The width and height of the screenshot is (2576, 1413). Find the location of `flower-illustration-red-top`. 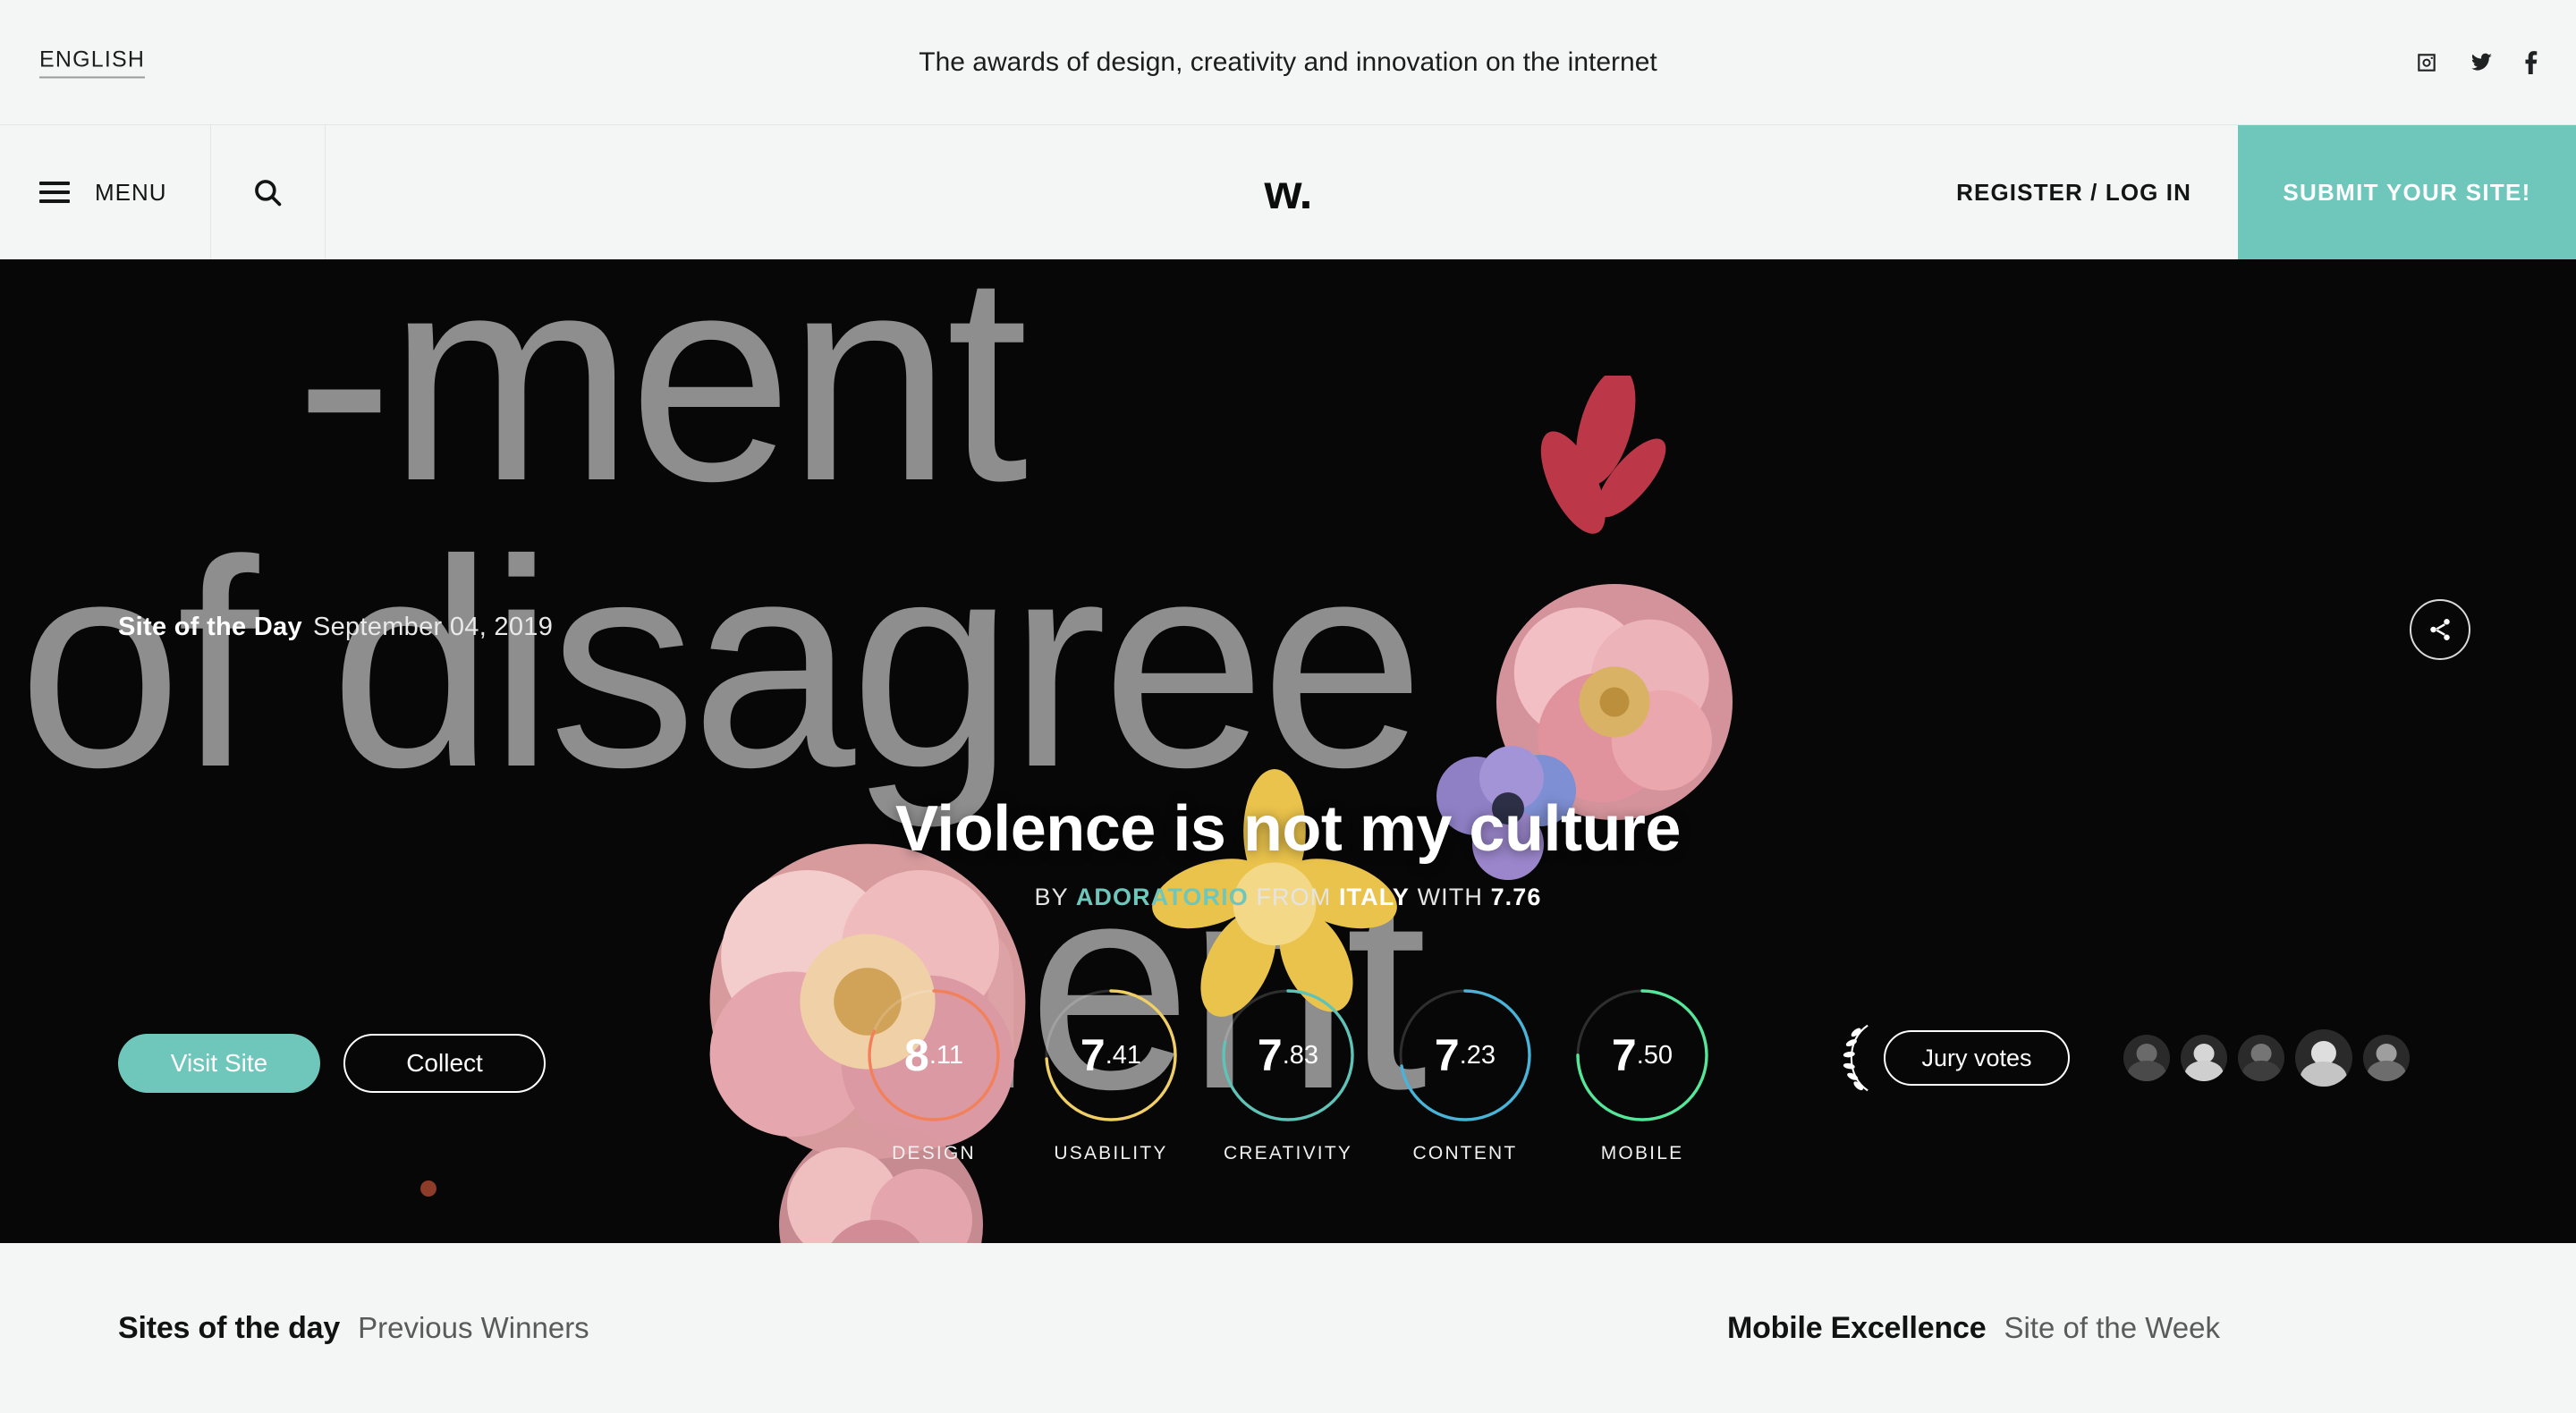

flower-illustration-red-top is located at coordinates (1603, 455).